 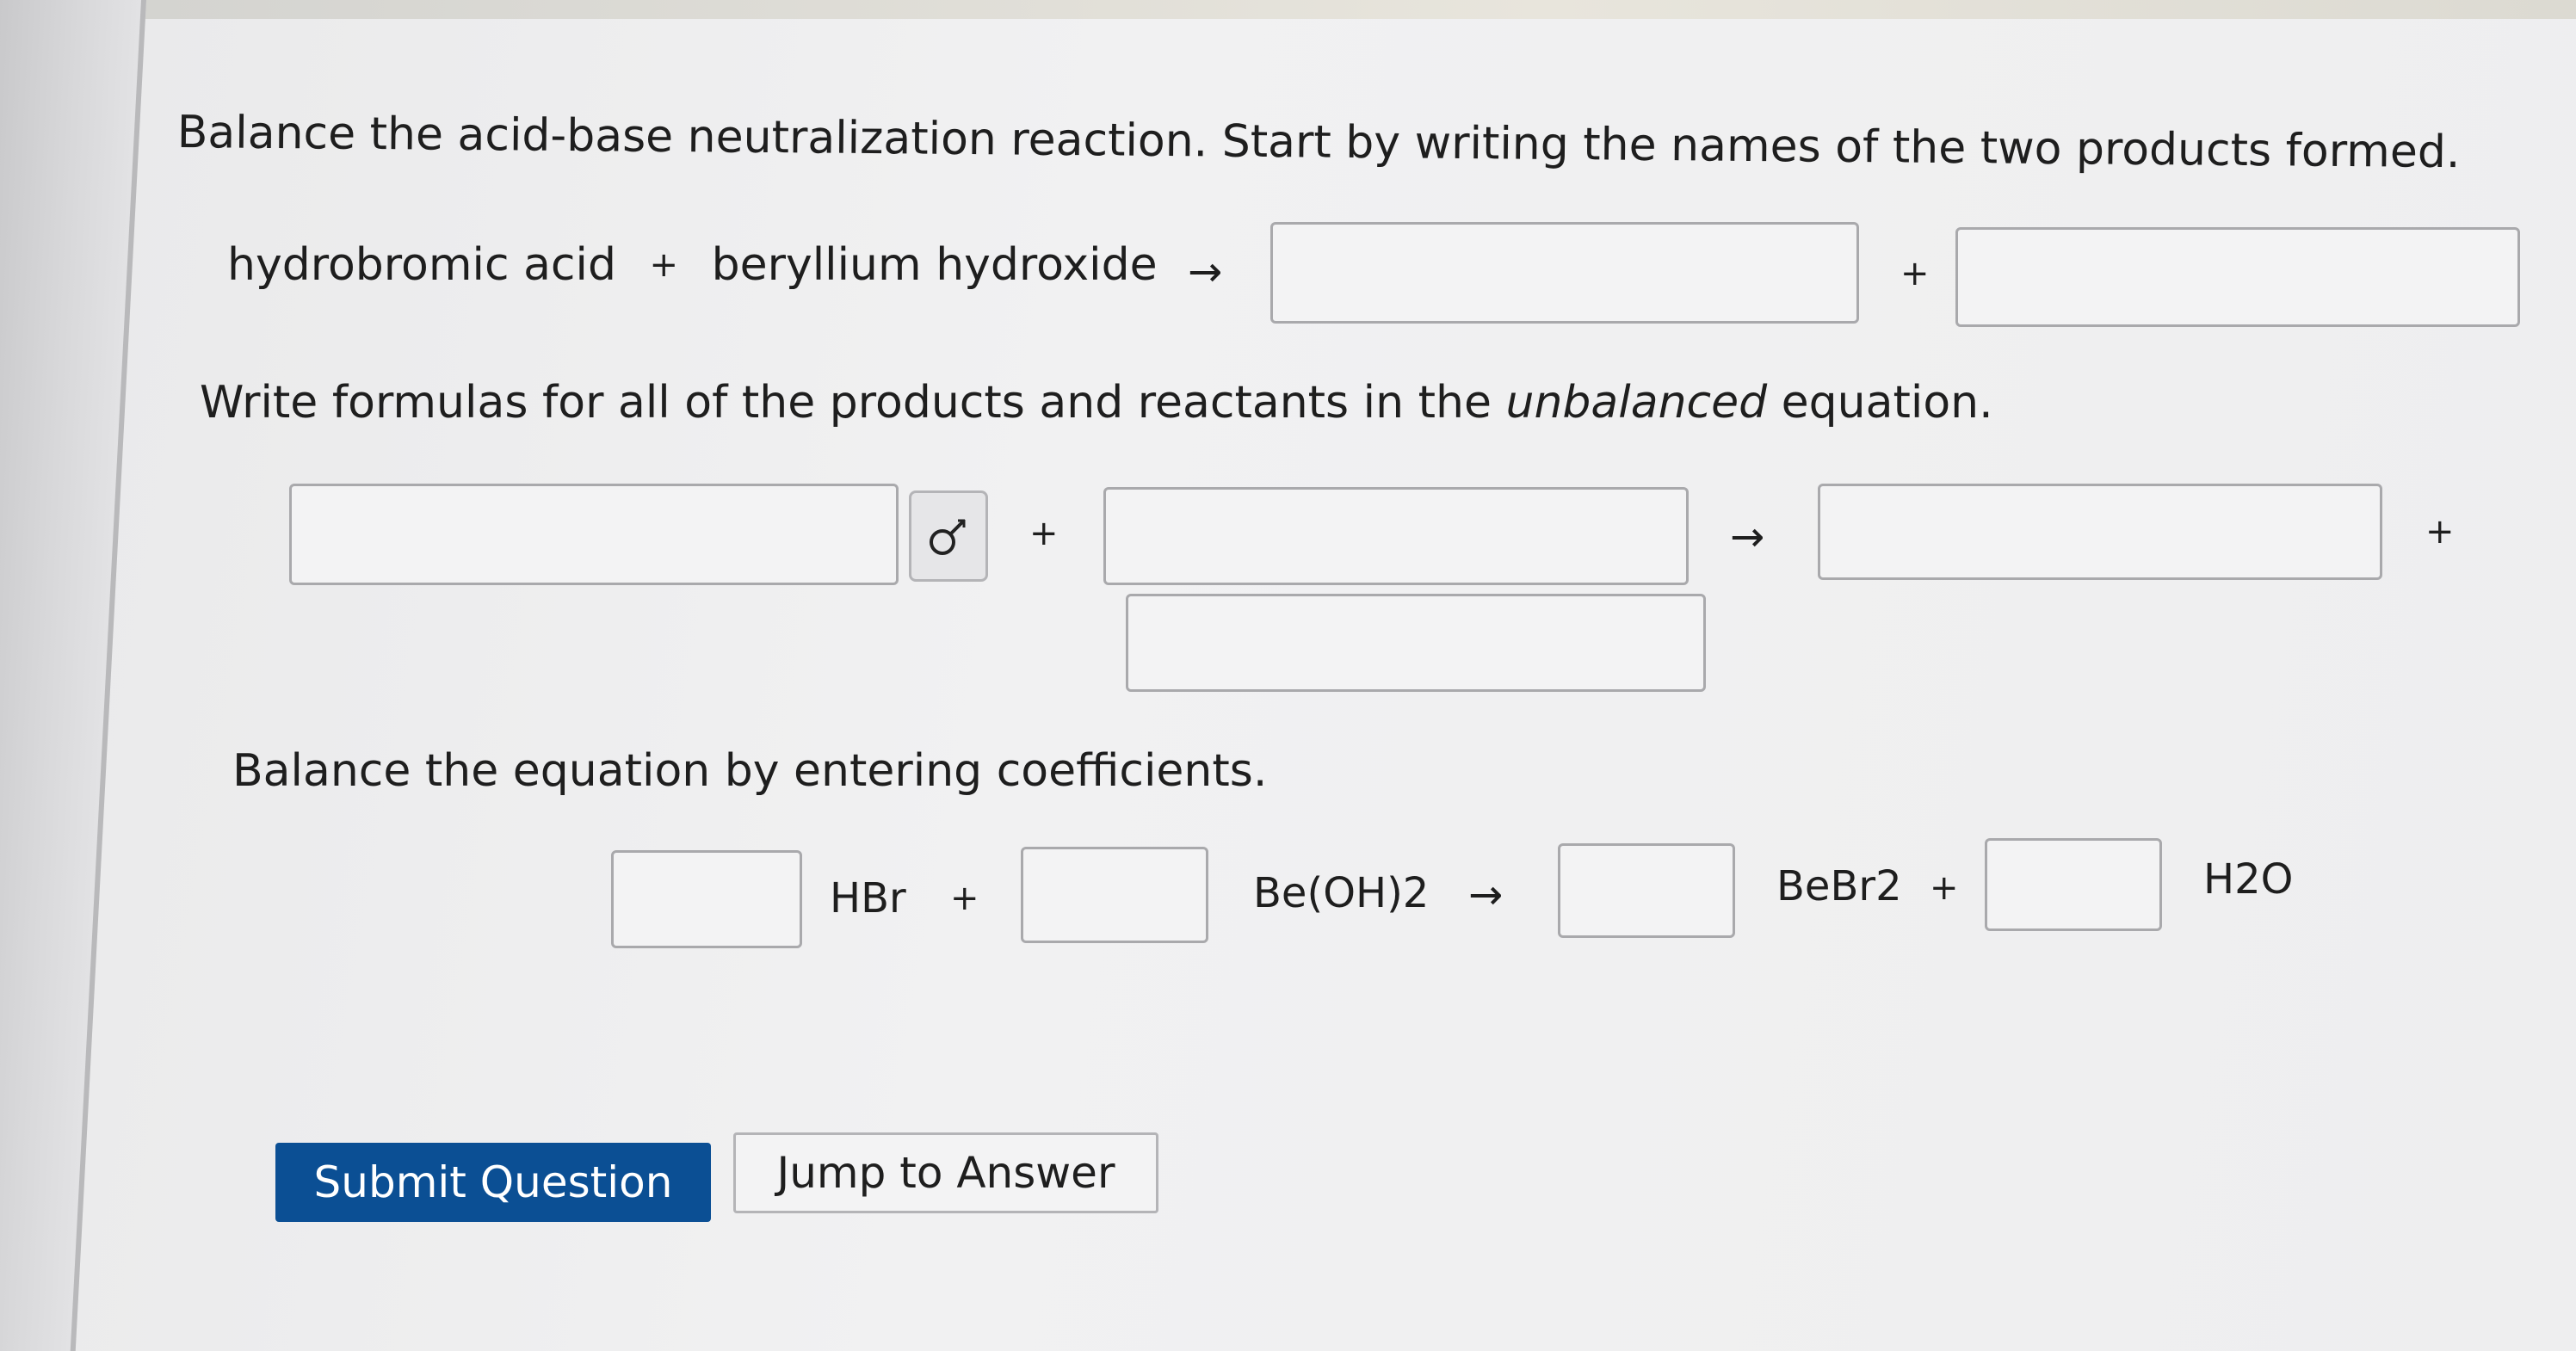 I want to click on species-bebr2: BeBr2, so click(x=1839, y=886).